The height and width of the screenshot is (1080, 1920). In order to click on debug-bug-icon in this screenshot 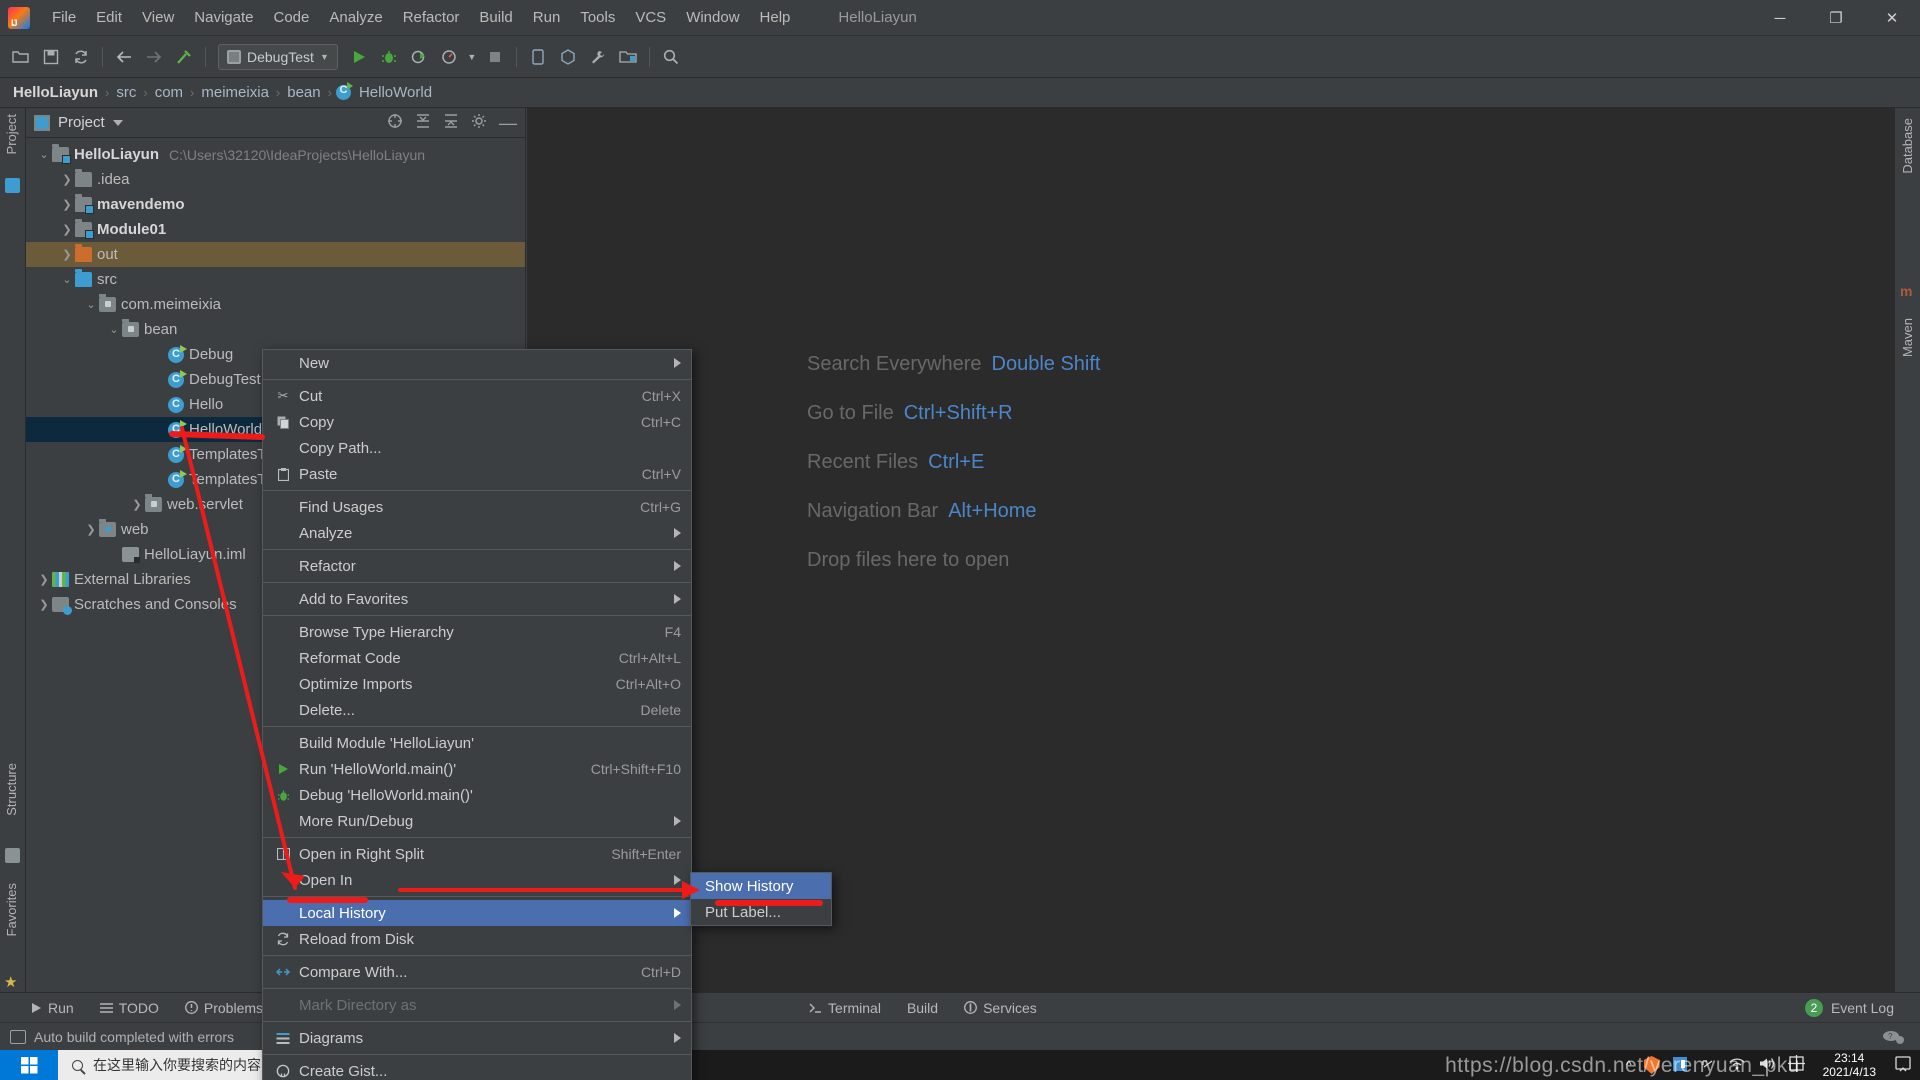, I will do `click(389, 57)`.